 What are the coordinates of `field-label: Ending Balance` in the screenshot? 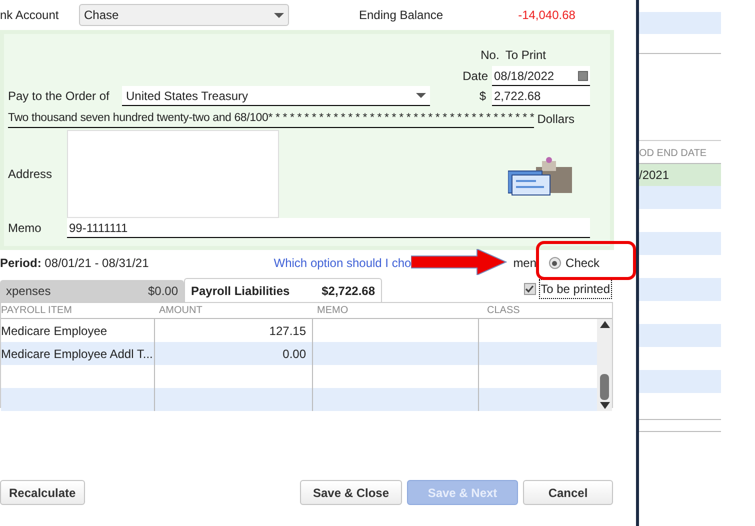 It's located at (401, 15).